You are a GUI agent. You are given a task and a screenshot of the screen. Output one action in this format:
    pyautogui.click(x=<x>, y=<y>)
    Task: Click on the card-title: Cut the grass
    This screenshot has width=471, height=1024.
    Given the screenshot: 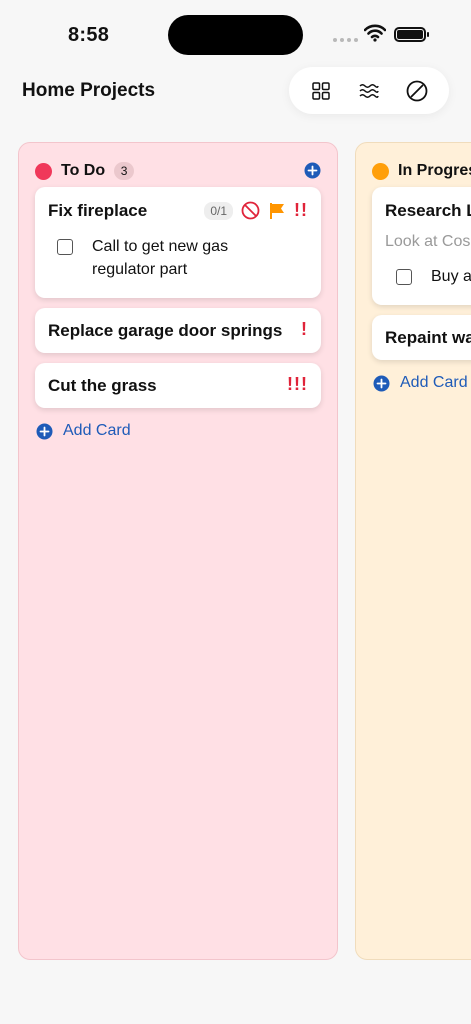 What is the action you would take?
    pyautogui.click(x=102, y=385)
    